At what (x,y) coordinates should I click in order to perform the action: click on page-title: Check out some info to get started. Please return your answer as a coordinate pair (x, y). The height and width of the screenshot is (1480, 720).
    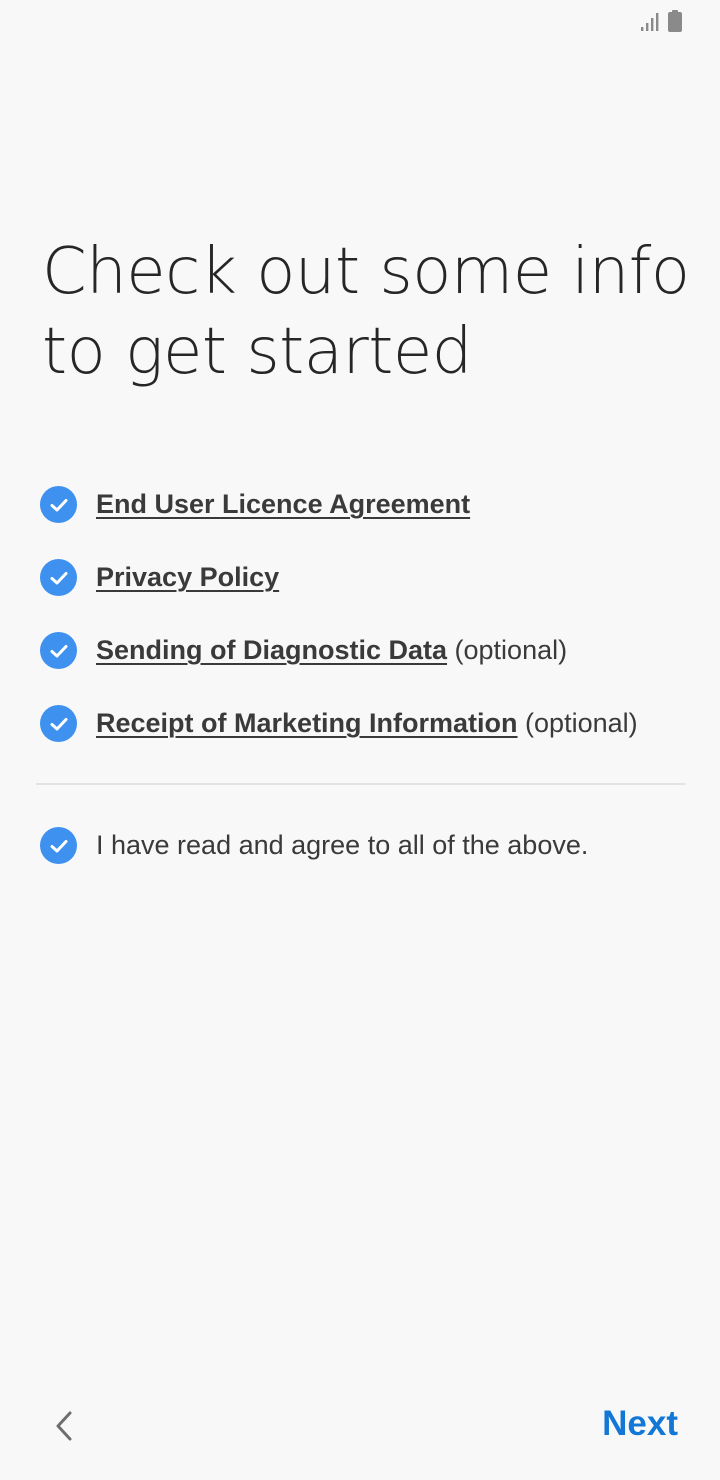
    Looking at the image, I should click on (366, 312).